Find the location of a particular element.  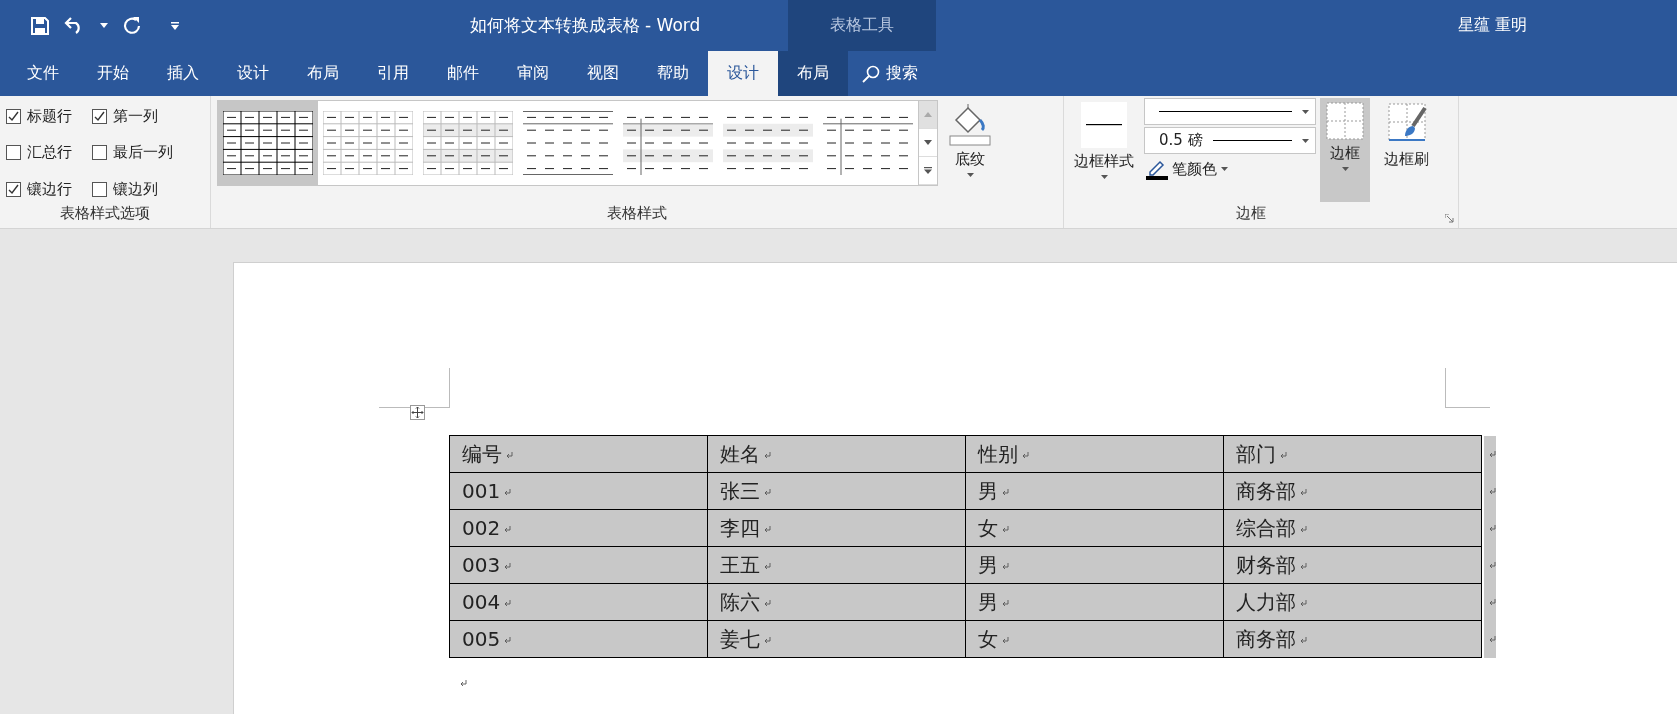

table-cell: 王五 is located at coordinates (836, 565).